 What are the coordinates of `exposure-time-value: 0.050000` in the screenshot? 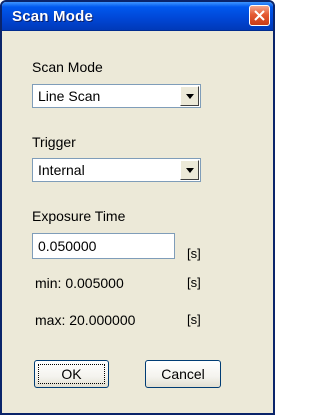 It's located at (67, 246).